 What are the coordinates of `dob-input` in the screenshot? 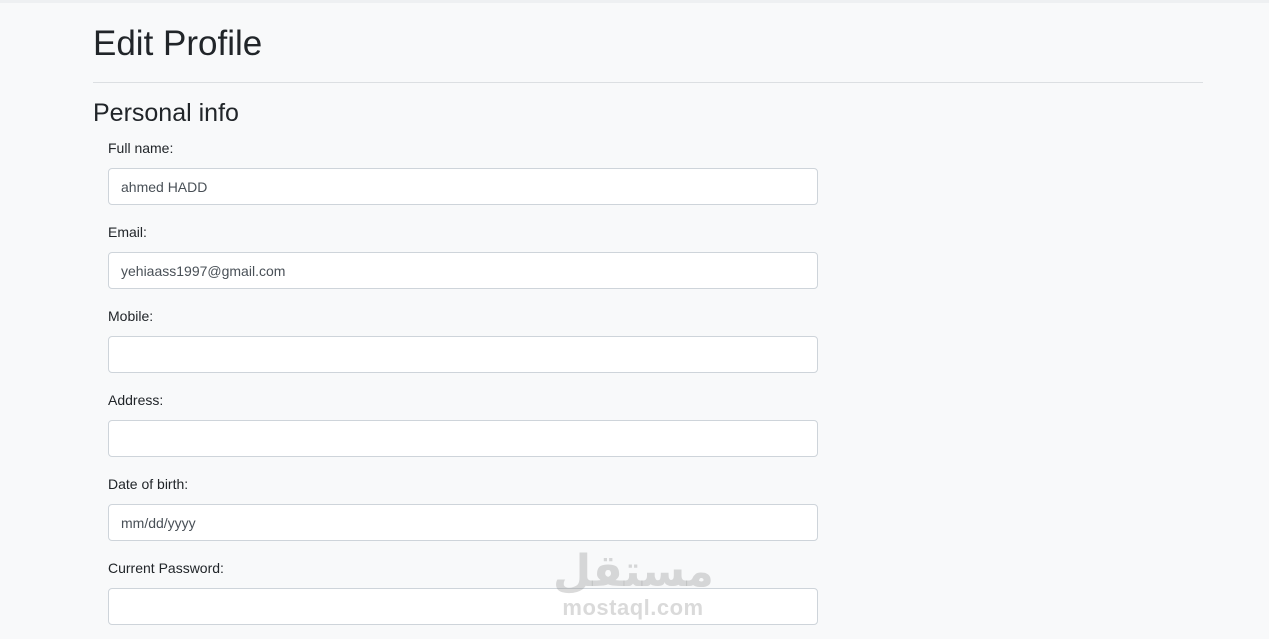 It's located at (463, 522).